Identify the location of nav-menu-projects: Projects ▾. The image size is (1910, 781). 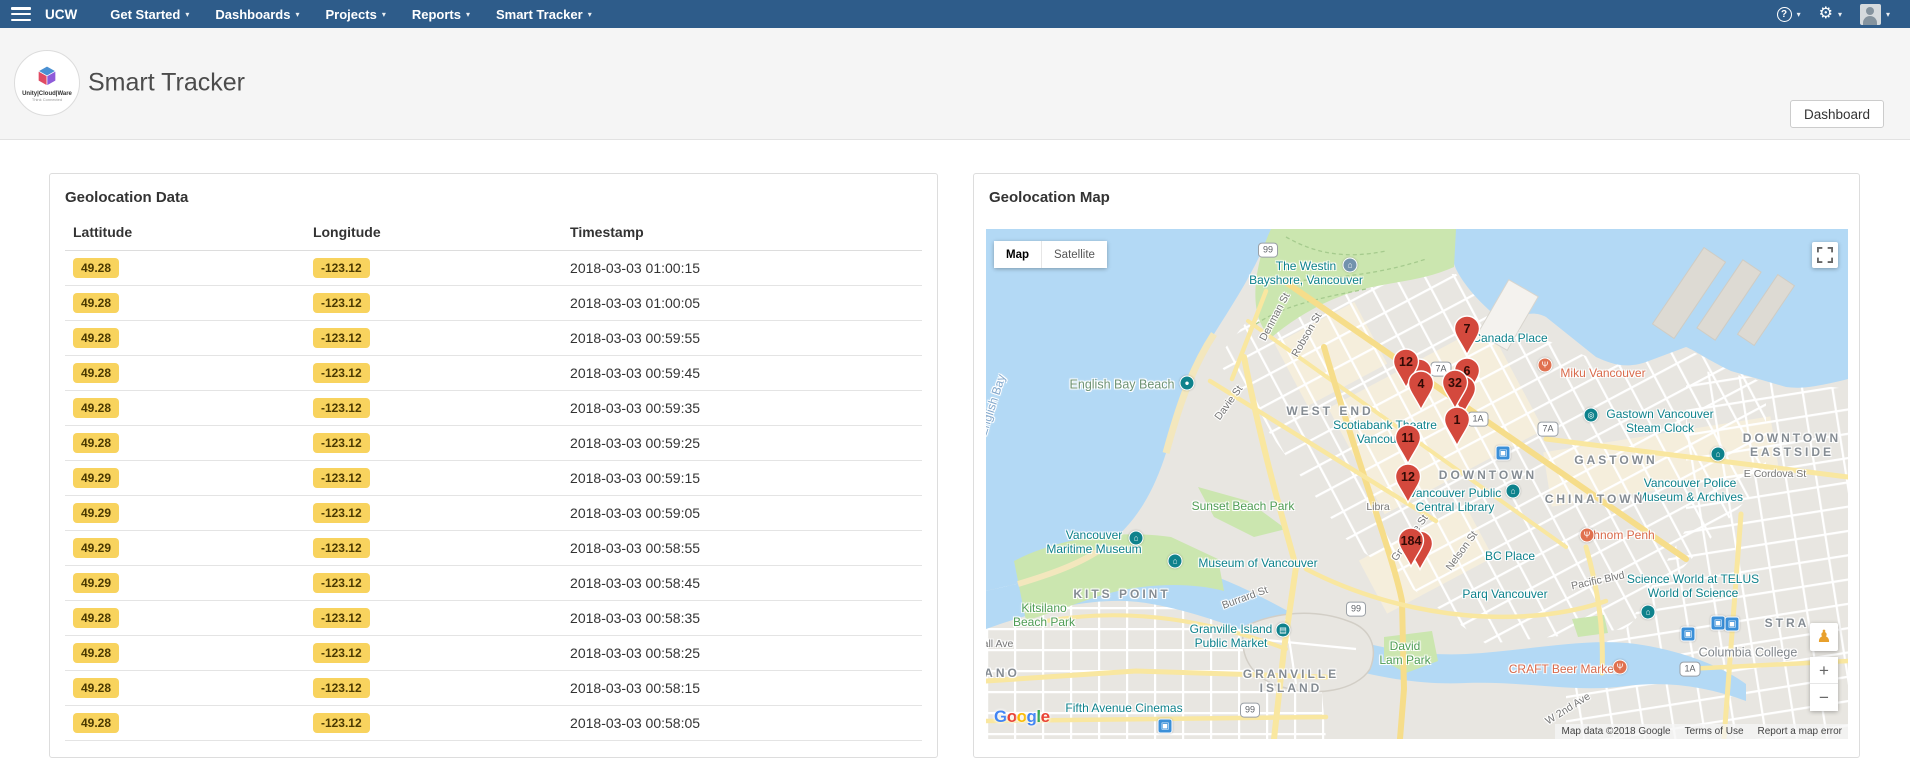
(356, 14).